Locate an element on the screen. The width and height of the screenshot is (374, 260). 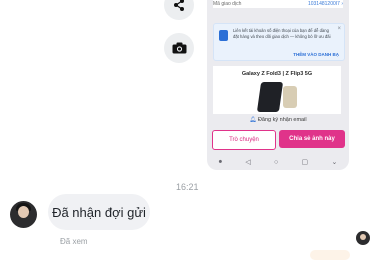
message-text: Đã nhận đợi gửi is located at coordinates (99, 212).